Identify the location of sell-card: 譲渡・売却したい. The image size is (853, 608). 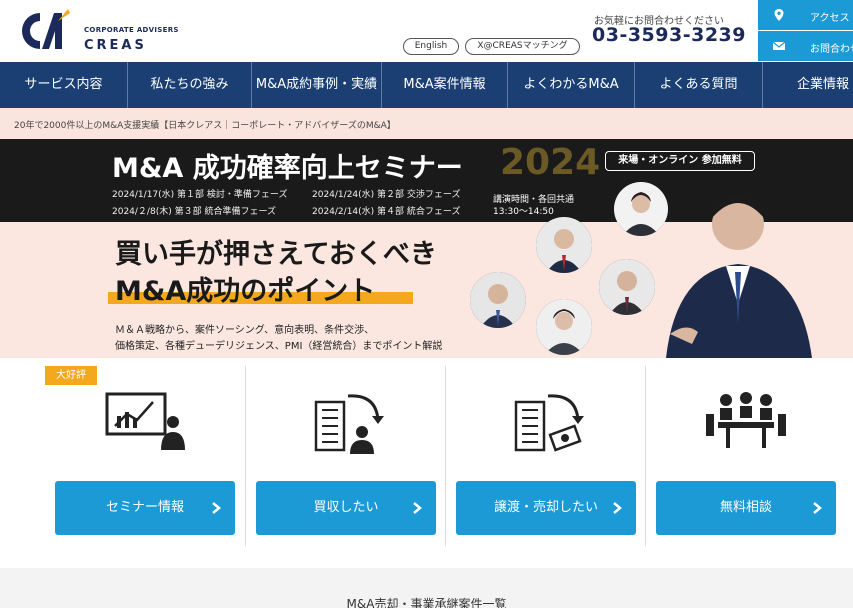
(545, 456).